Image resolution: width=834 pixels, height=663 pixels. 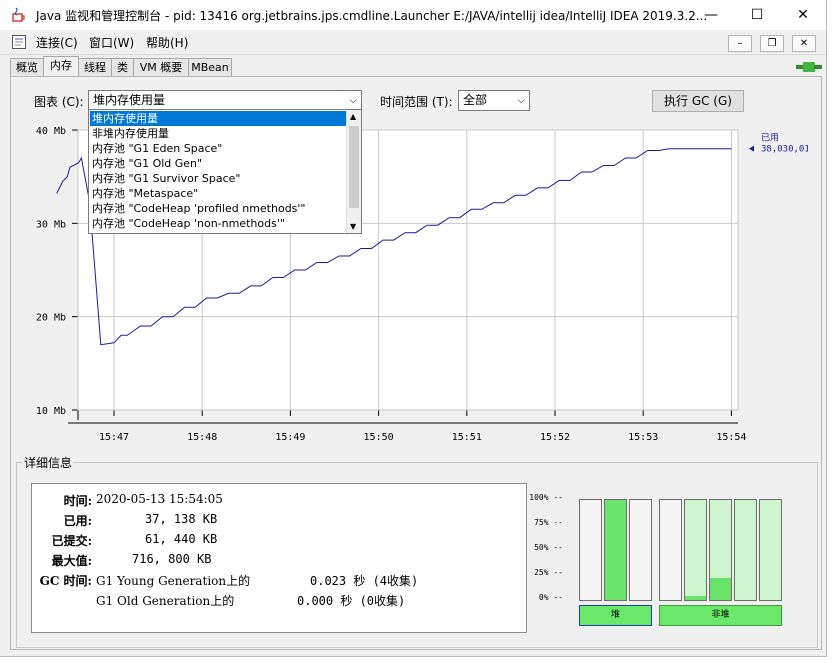 What do you see at coordinates (770, 138) in the screenshot?
I see `legend-label: 已用` at bounding box center [770, 138].